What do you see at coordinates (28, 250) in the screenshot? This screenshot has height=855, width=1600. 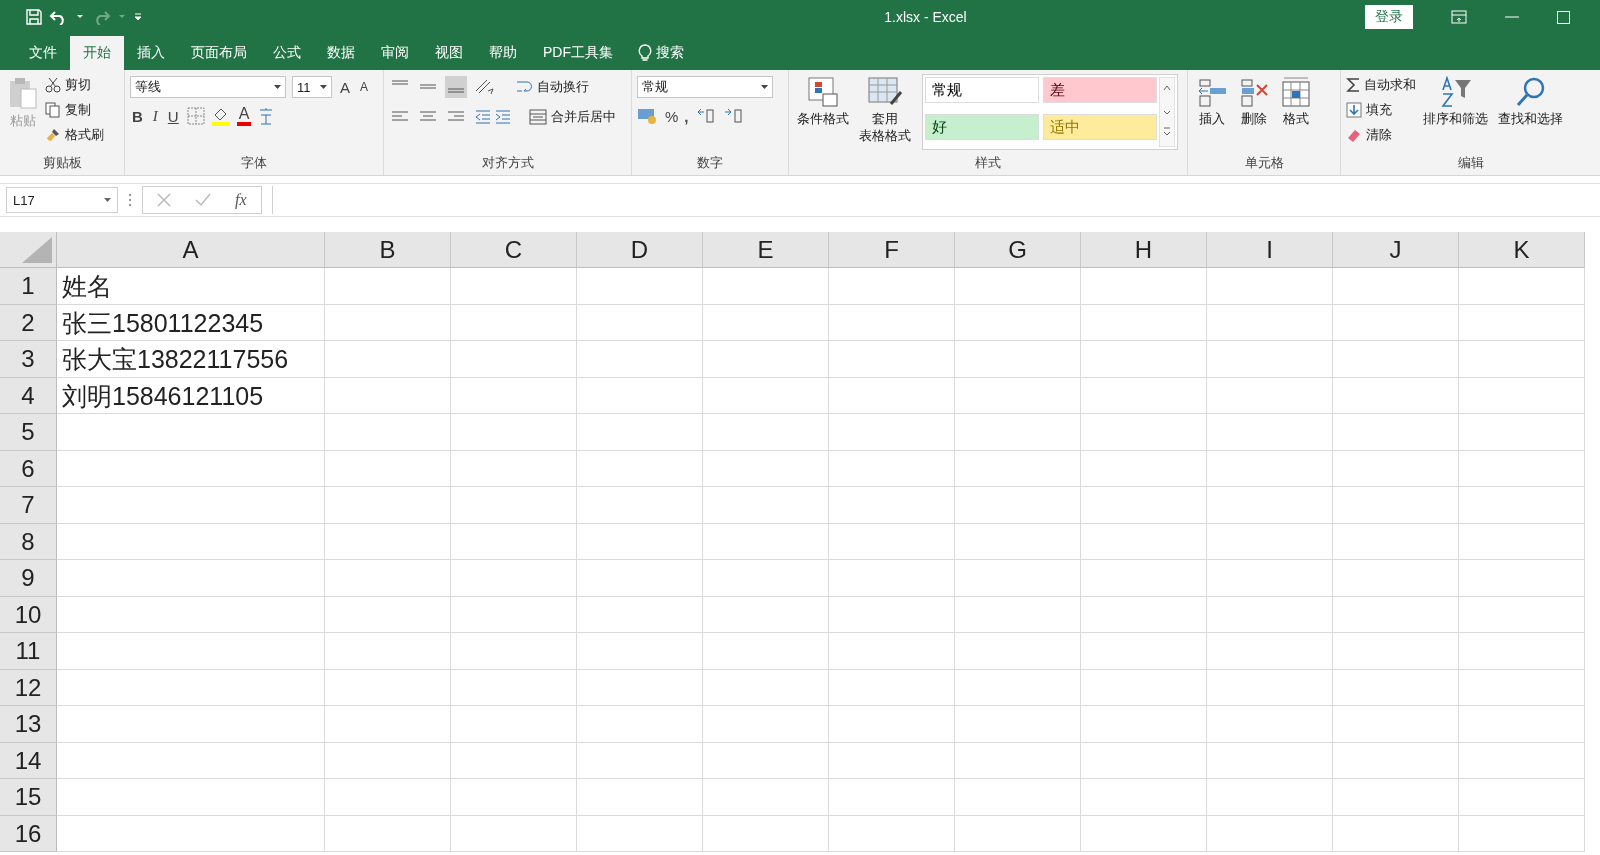 I see `select-all-button` at bounding box center [28, 250].